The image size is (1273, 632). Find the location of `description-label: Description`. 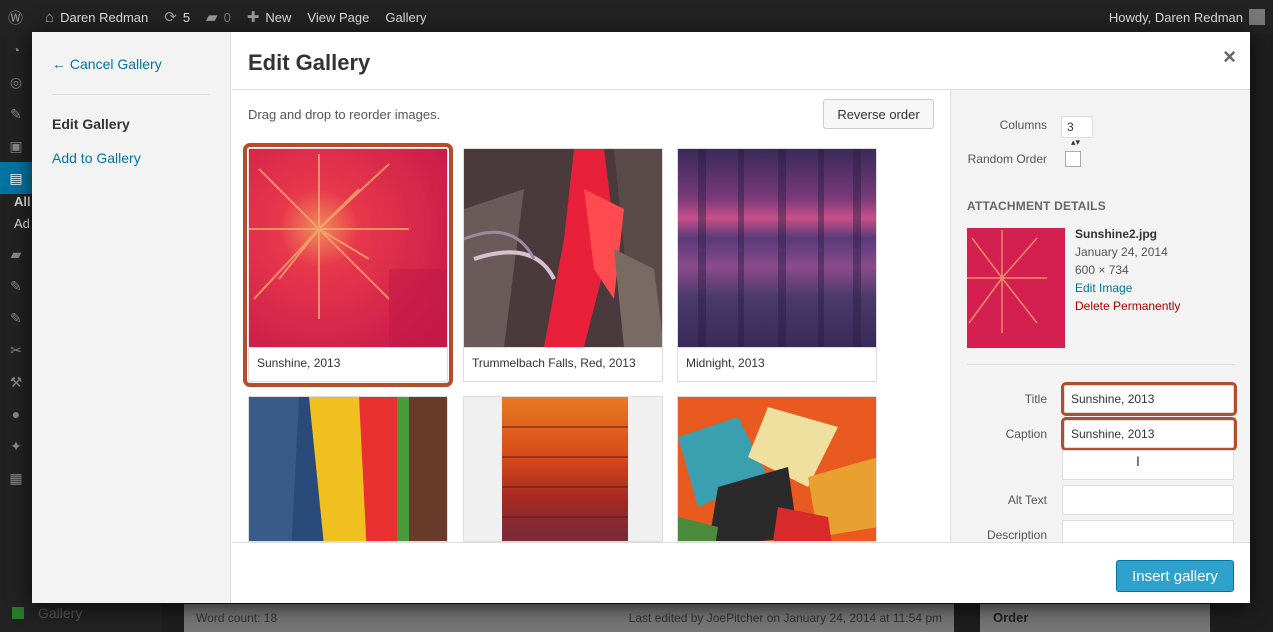

description-label: Description is located at coordinates (1016, 535).